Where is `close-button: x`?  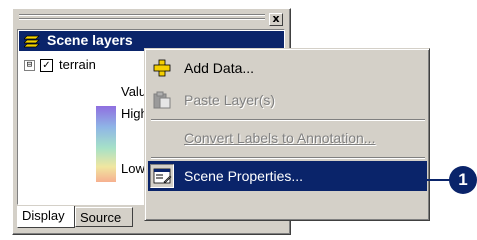
close-button: x is located at coordinates (276, 19).